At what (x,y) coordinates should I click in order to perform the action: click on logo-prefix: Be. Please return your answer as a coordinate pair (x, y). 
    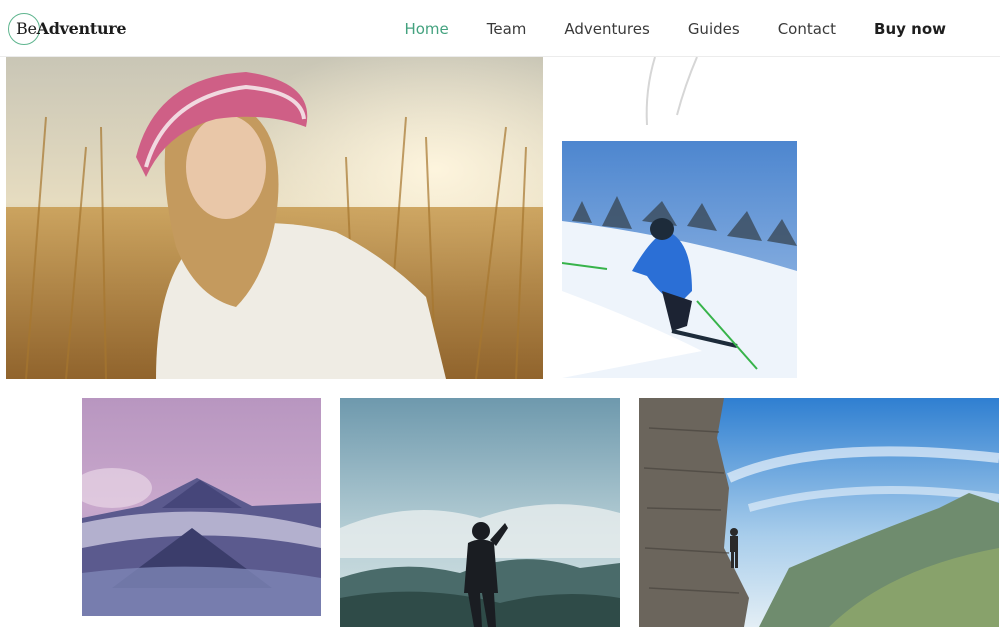
    Looking at the image, I should click on (26, 28).